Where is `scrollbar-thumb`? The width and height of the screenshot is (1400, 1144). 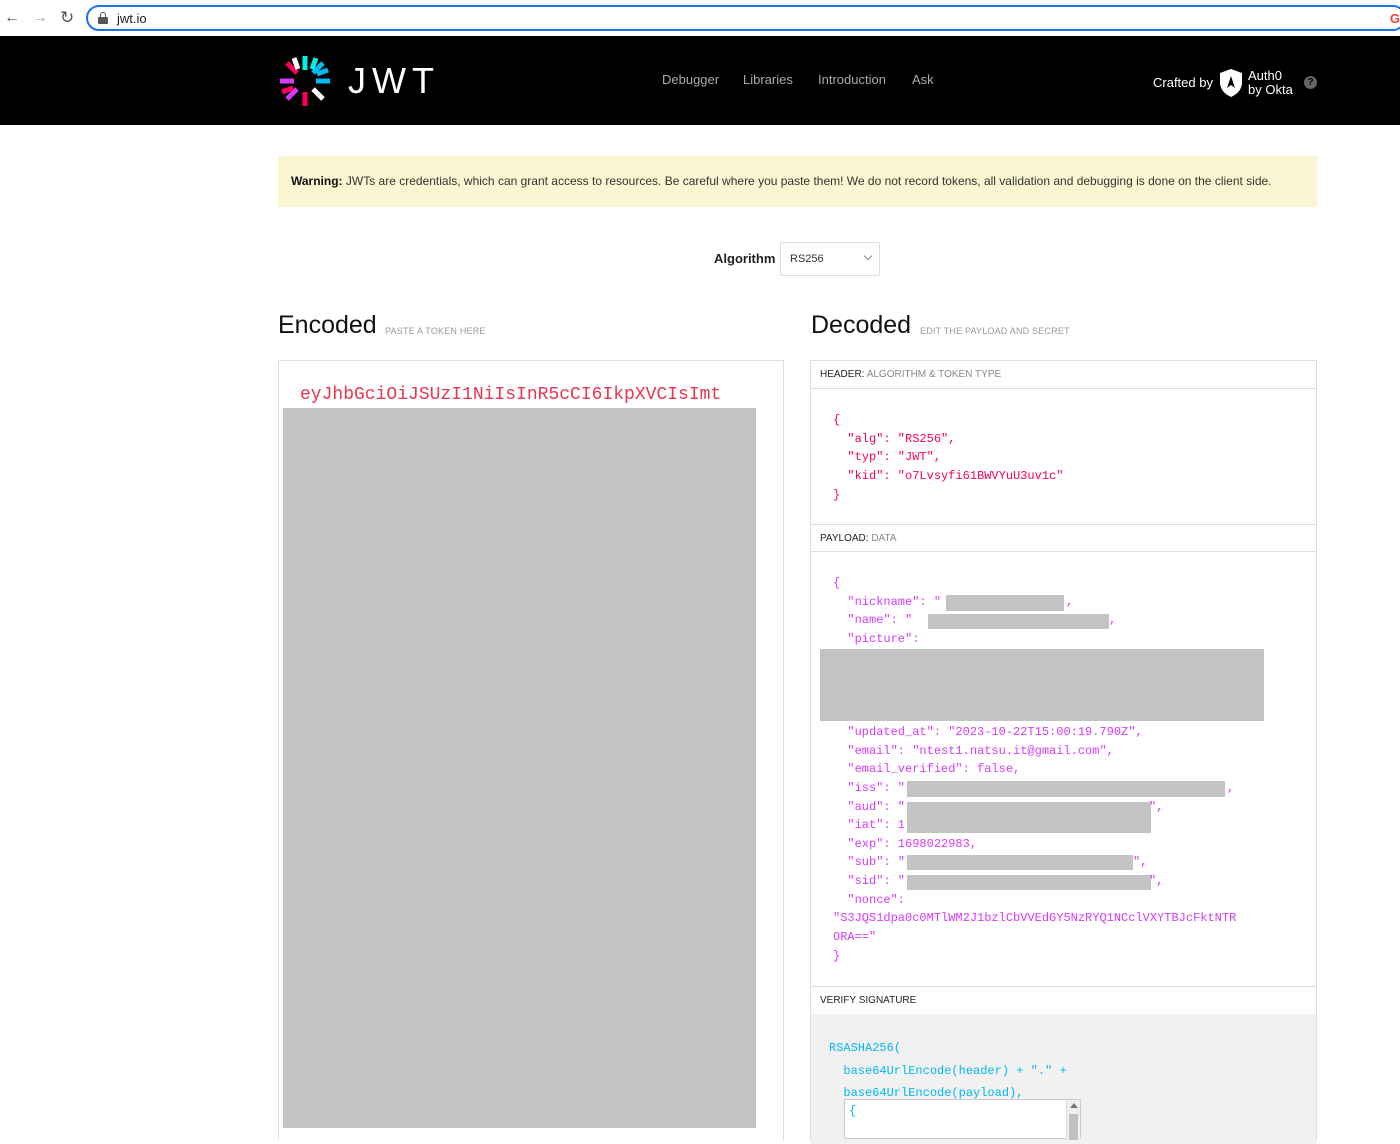 scrollbar-thumb is located at coordinates (1073, 1127).